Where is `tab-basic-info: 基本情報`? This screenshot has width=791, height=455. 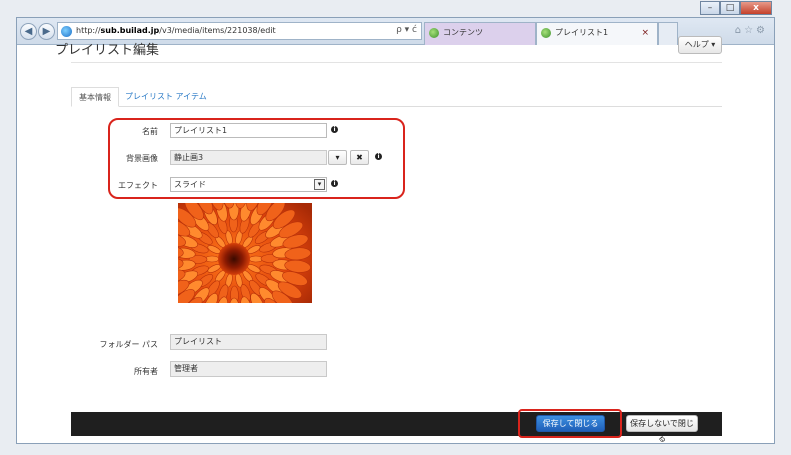 tab-basic-info: 基本情報 is located at coordinates (95, 97).